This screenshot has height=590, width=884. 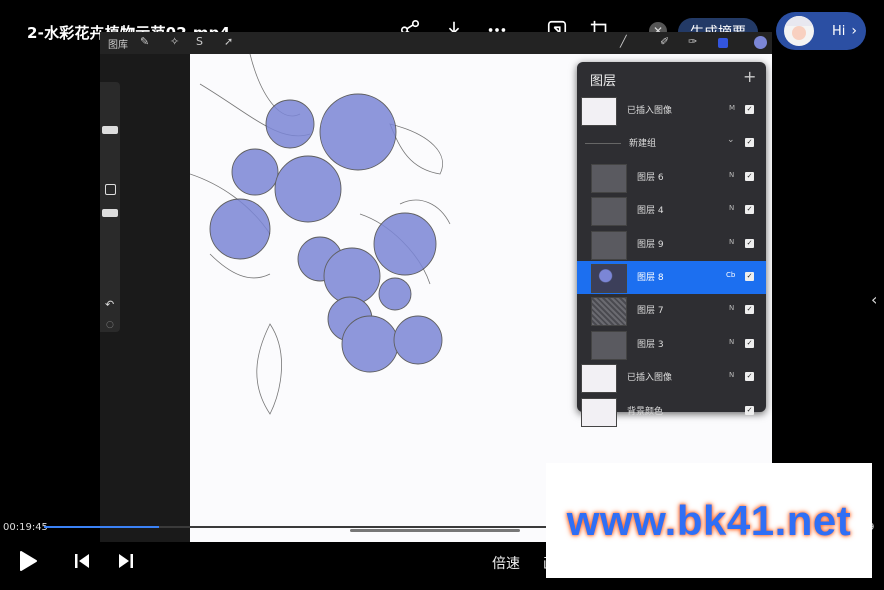 I want to click on procreate-toolbar: 图库 ✎ ✧ S ➚ ╱ ✐ ✑, so click(x=436, y=43).